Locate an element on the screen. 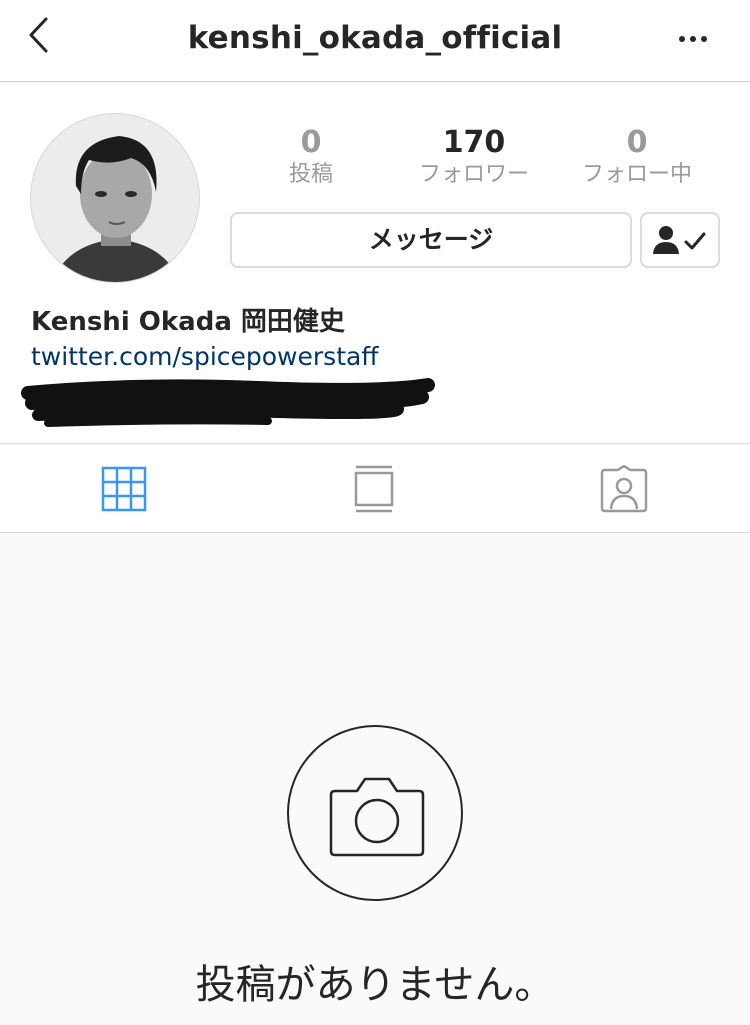 The height and width of the screenshot is (1025, 750). person-check-icon is located at coordinates (679, 240).